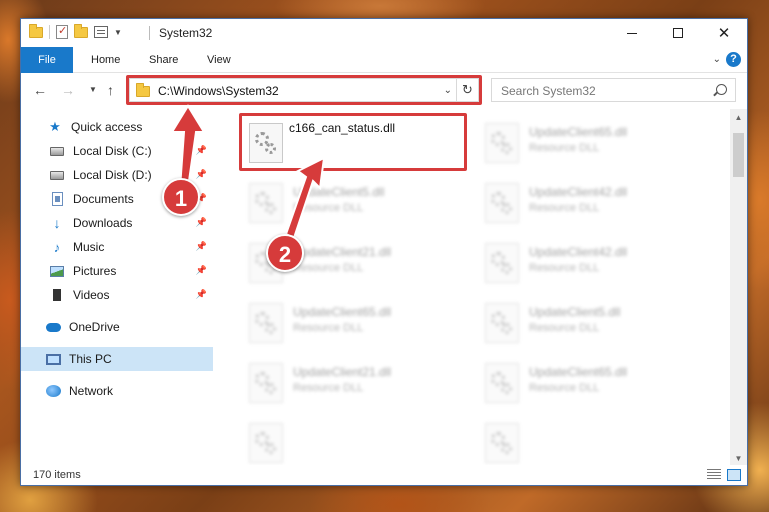 The width and height of the screenshot is (769, 512). Describe the element at coordinates (93, 89) in the screenshot. I see `recent-locations-dropdown-icon: ▼` at that location.